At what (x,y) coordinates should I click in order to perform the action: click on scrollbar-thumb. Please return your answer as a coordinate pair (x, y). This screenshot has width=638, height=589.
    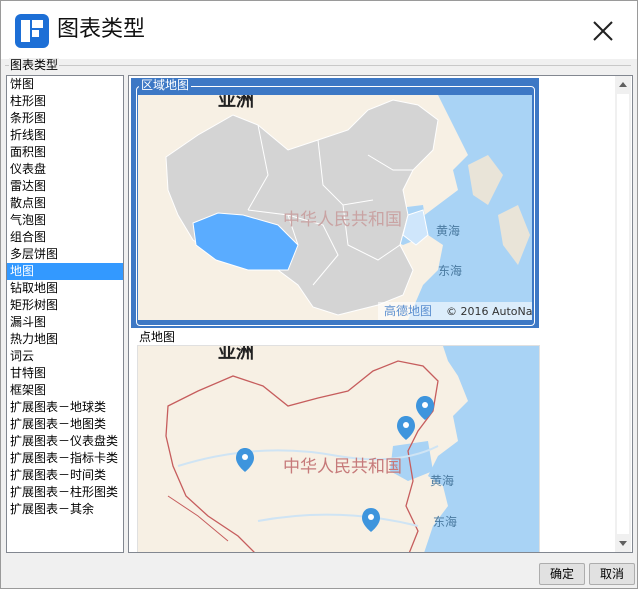
    Looking at the image, I should click on (623, 314).